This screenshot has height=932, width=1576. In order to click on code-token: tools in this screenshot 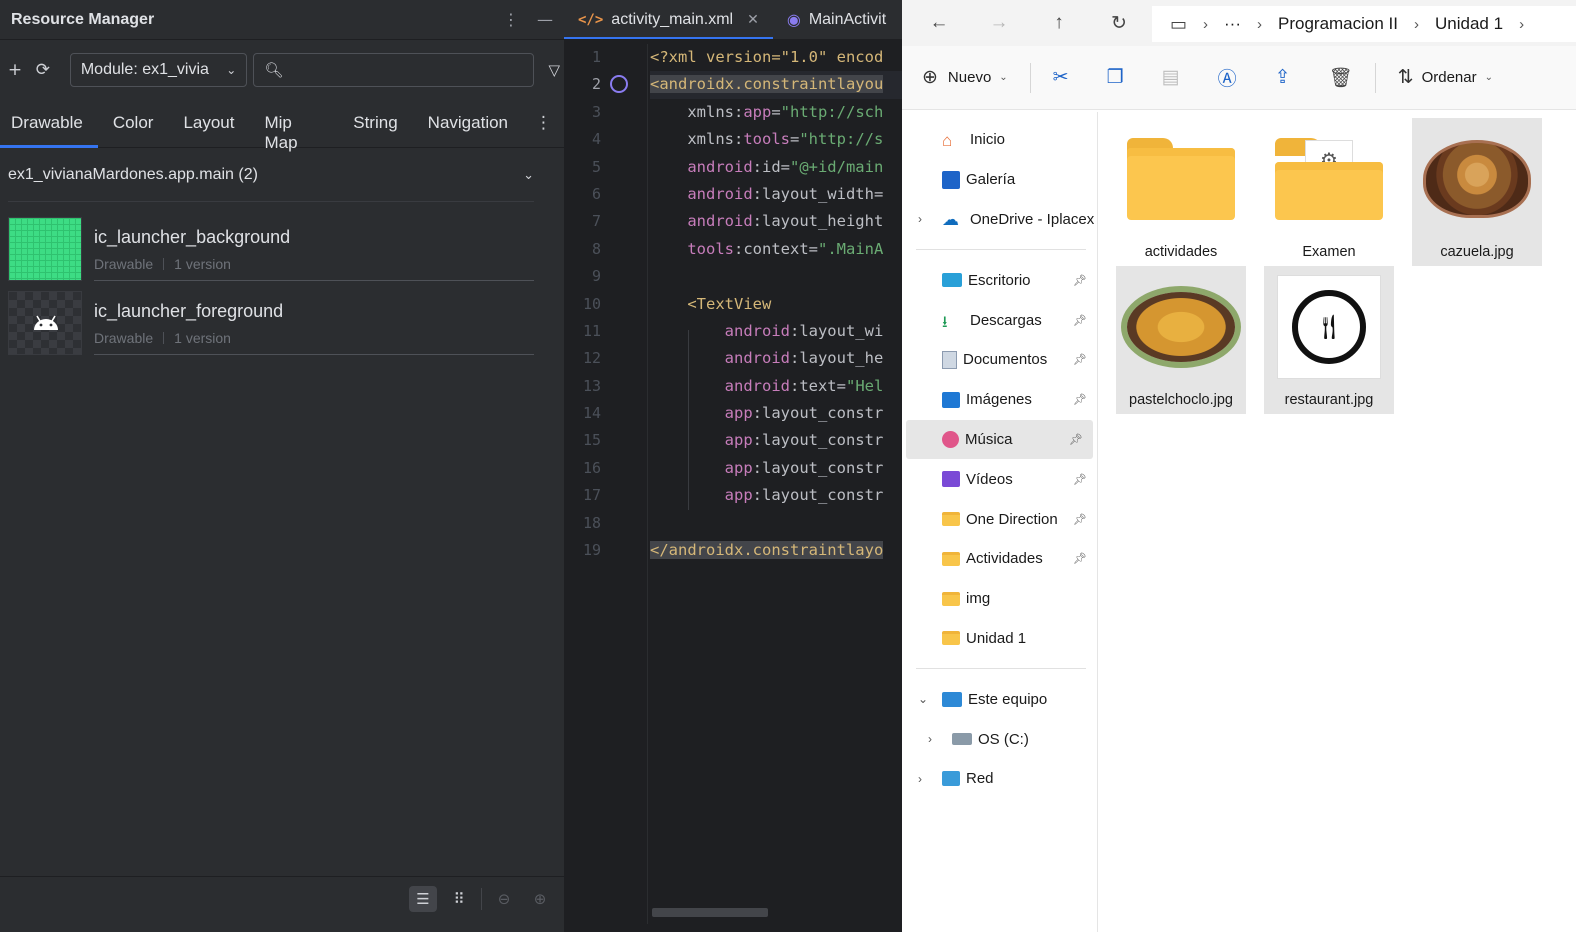, I will do `click(692, 248)`.